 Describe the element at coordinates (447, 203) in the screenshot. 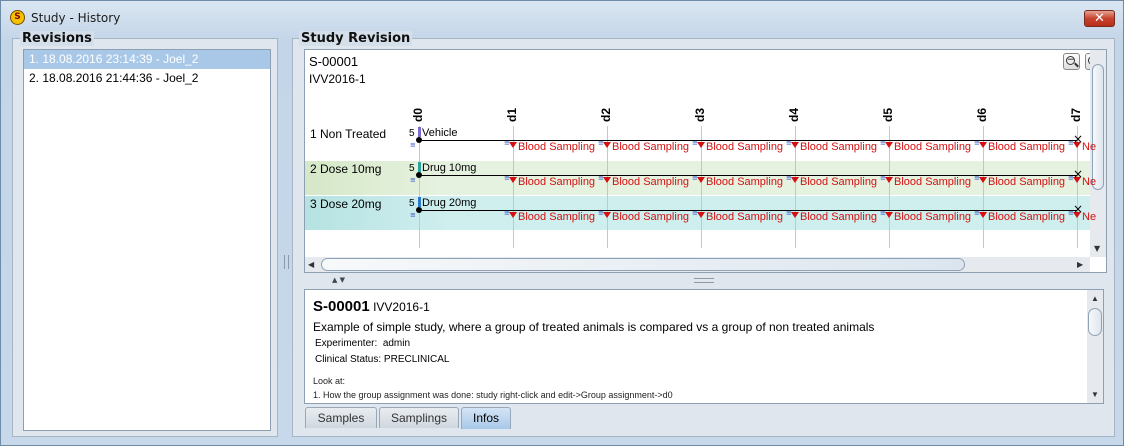

I see `treatment-label: Drug 20mg` at that location.